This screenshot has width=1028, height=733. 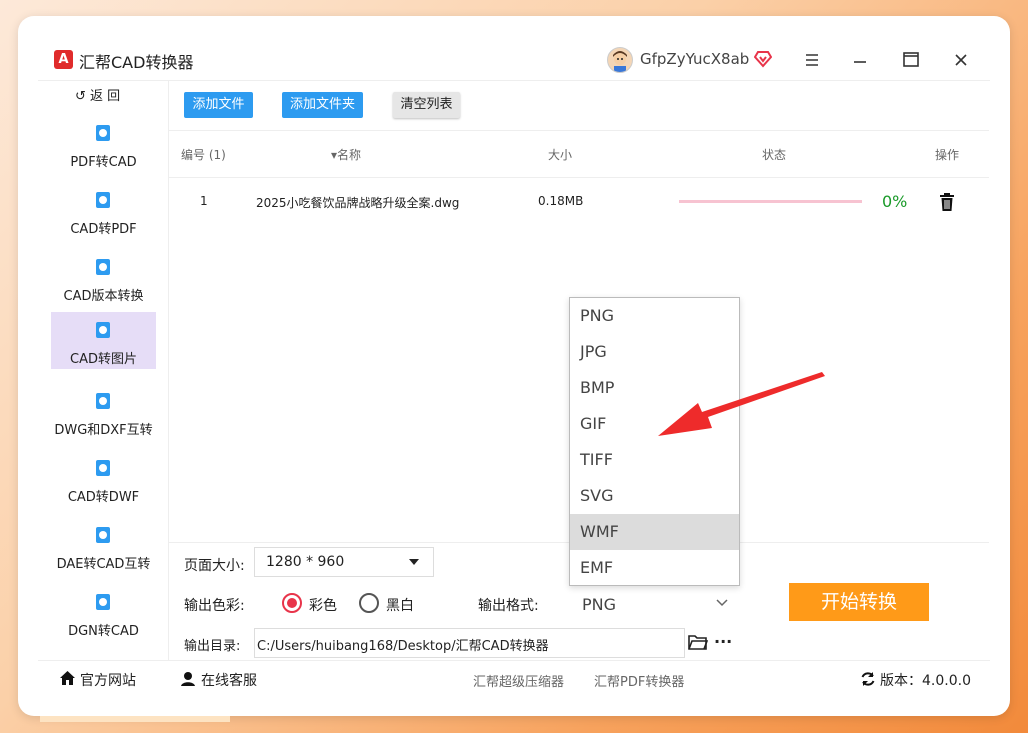 What do you see at coordinates (103, 631) in the screenshot?
I see `sidebar-item-label: DGN转CAD` at bounding box center [103, 631].